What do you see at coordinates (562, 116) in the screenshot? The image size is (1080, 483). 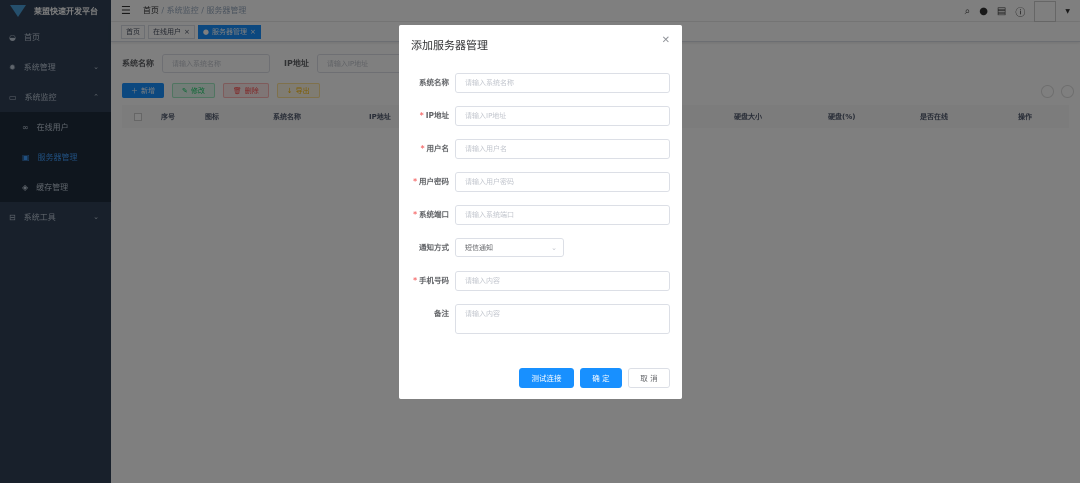 I see `ip-input: 请输入IP地址` at bounding box center [562, 116].